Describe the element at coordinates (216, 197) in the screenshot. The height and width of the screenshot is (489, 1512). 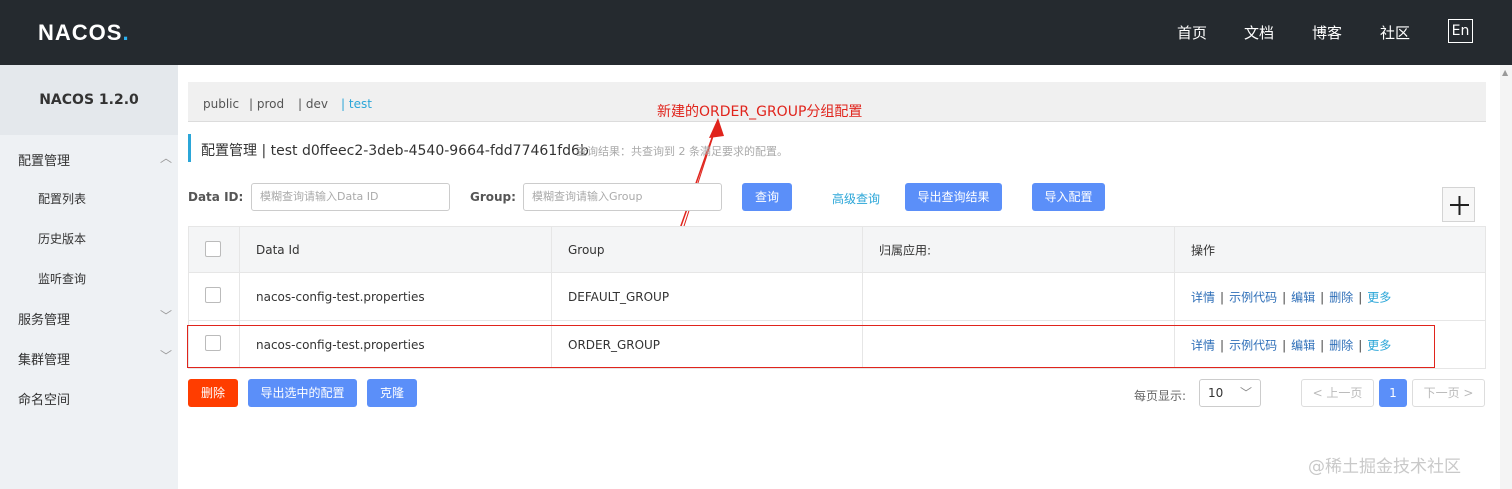
I see `data-id-label: Data ID:` at that location.